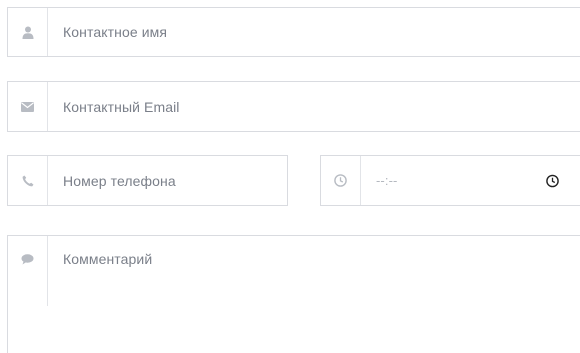 This screenshot has width=580, height=353. What do you see at coordinates (28, 106) in the screenshot?
I see `envelope-icon` at bounding box center [28, 106].